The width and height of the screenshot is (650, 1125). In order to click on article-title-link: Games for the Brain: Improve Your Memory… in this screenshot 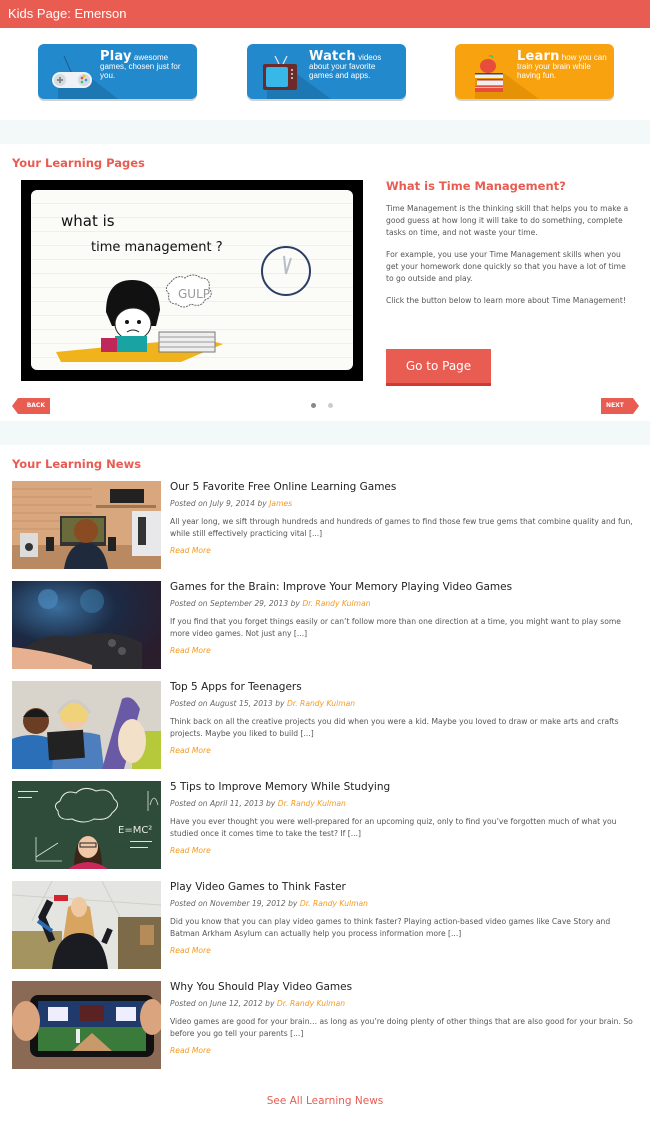, I will do `click(405, 587)`.